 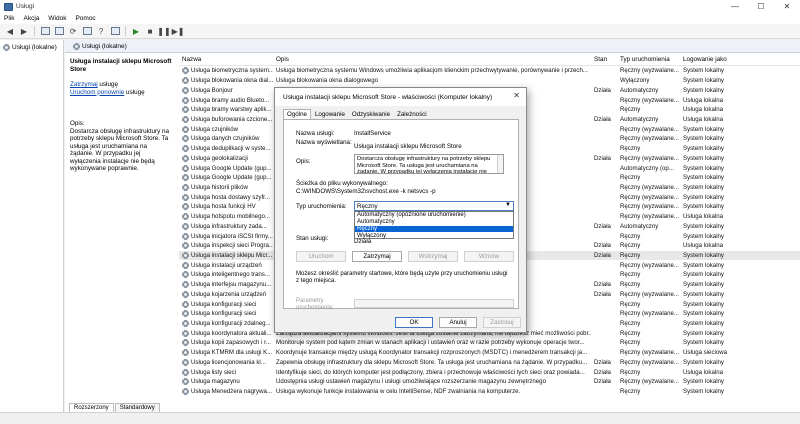 What do you see at coordinates (400, 418) in the screenshot?
I see `status-bar` at bounding box center [400, 418].